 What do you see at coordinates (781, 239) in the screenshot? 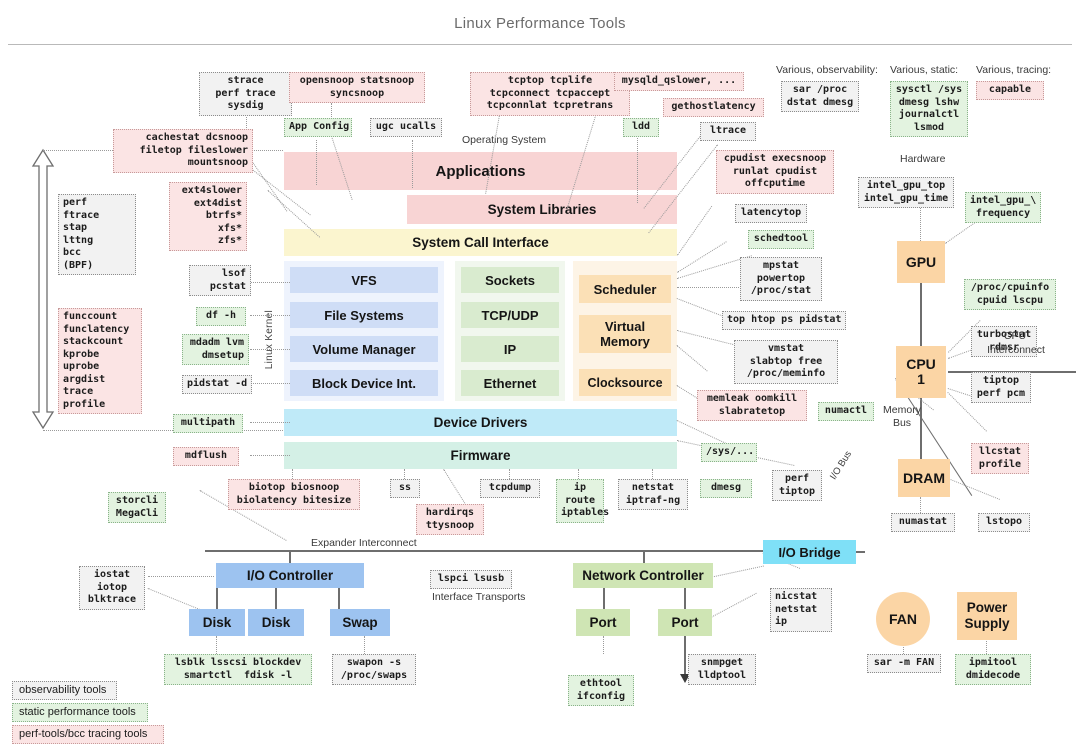
I see `tool-schedtool: schedtool` at bounding box center [781, 239].